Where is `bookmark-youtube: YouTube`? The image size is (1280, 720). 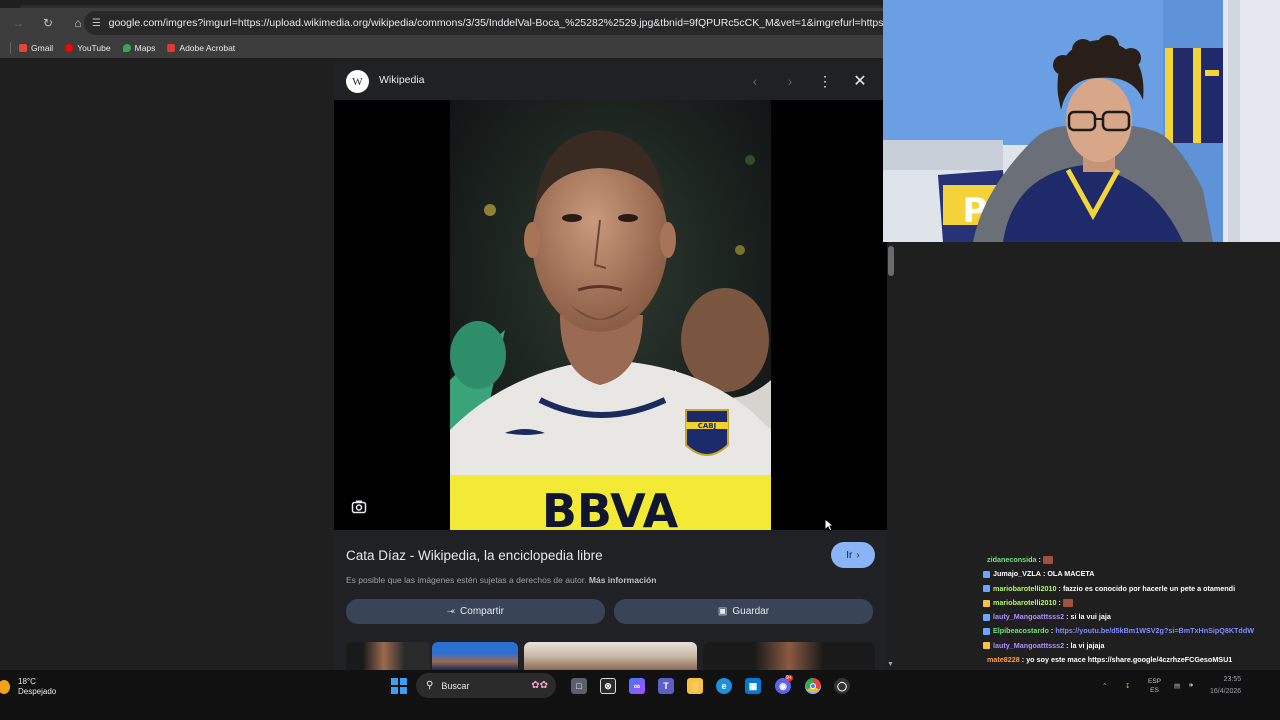
bookmark-youtube: YouTube is located at coordinates (88, 48).